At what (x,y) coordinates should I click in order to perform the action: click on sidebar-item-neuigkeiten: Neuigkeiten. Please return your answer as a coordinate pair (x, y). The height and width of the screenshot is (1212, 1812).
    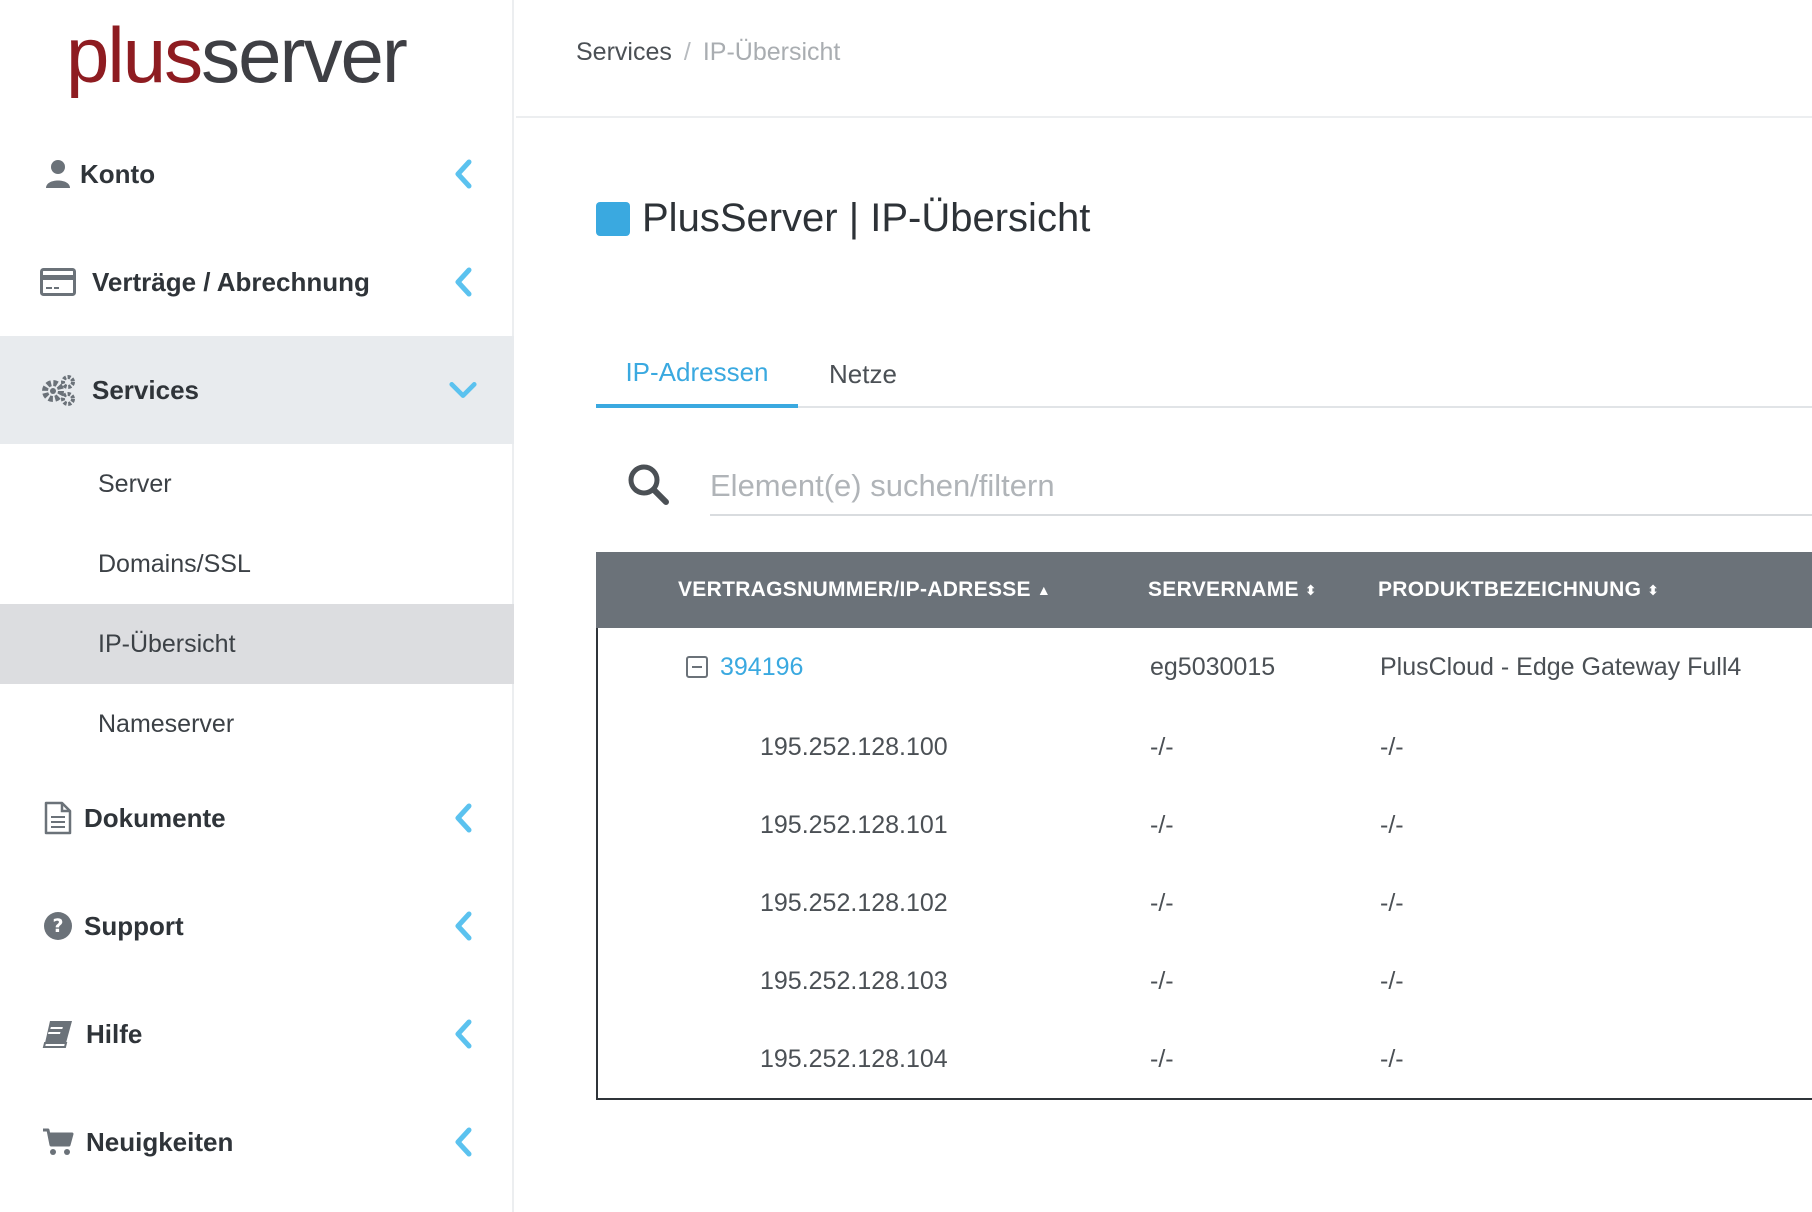
    Looking at the image, I should click on (257, 1142).